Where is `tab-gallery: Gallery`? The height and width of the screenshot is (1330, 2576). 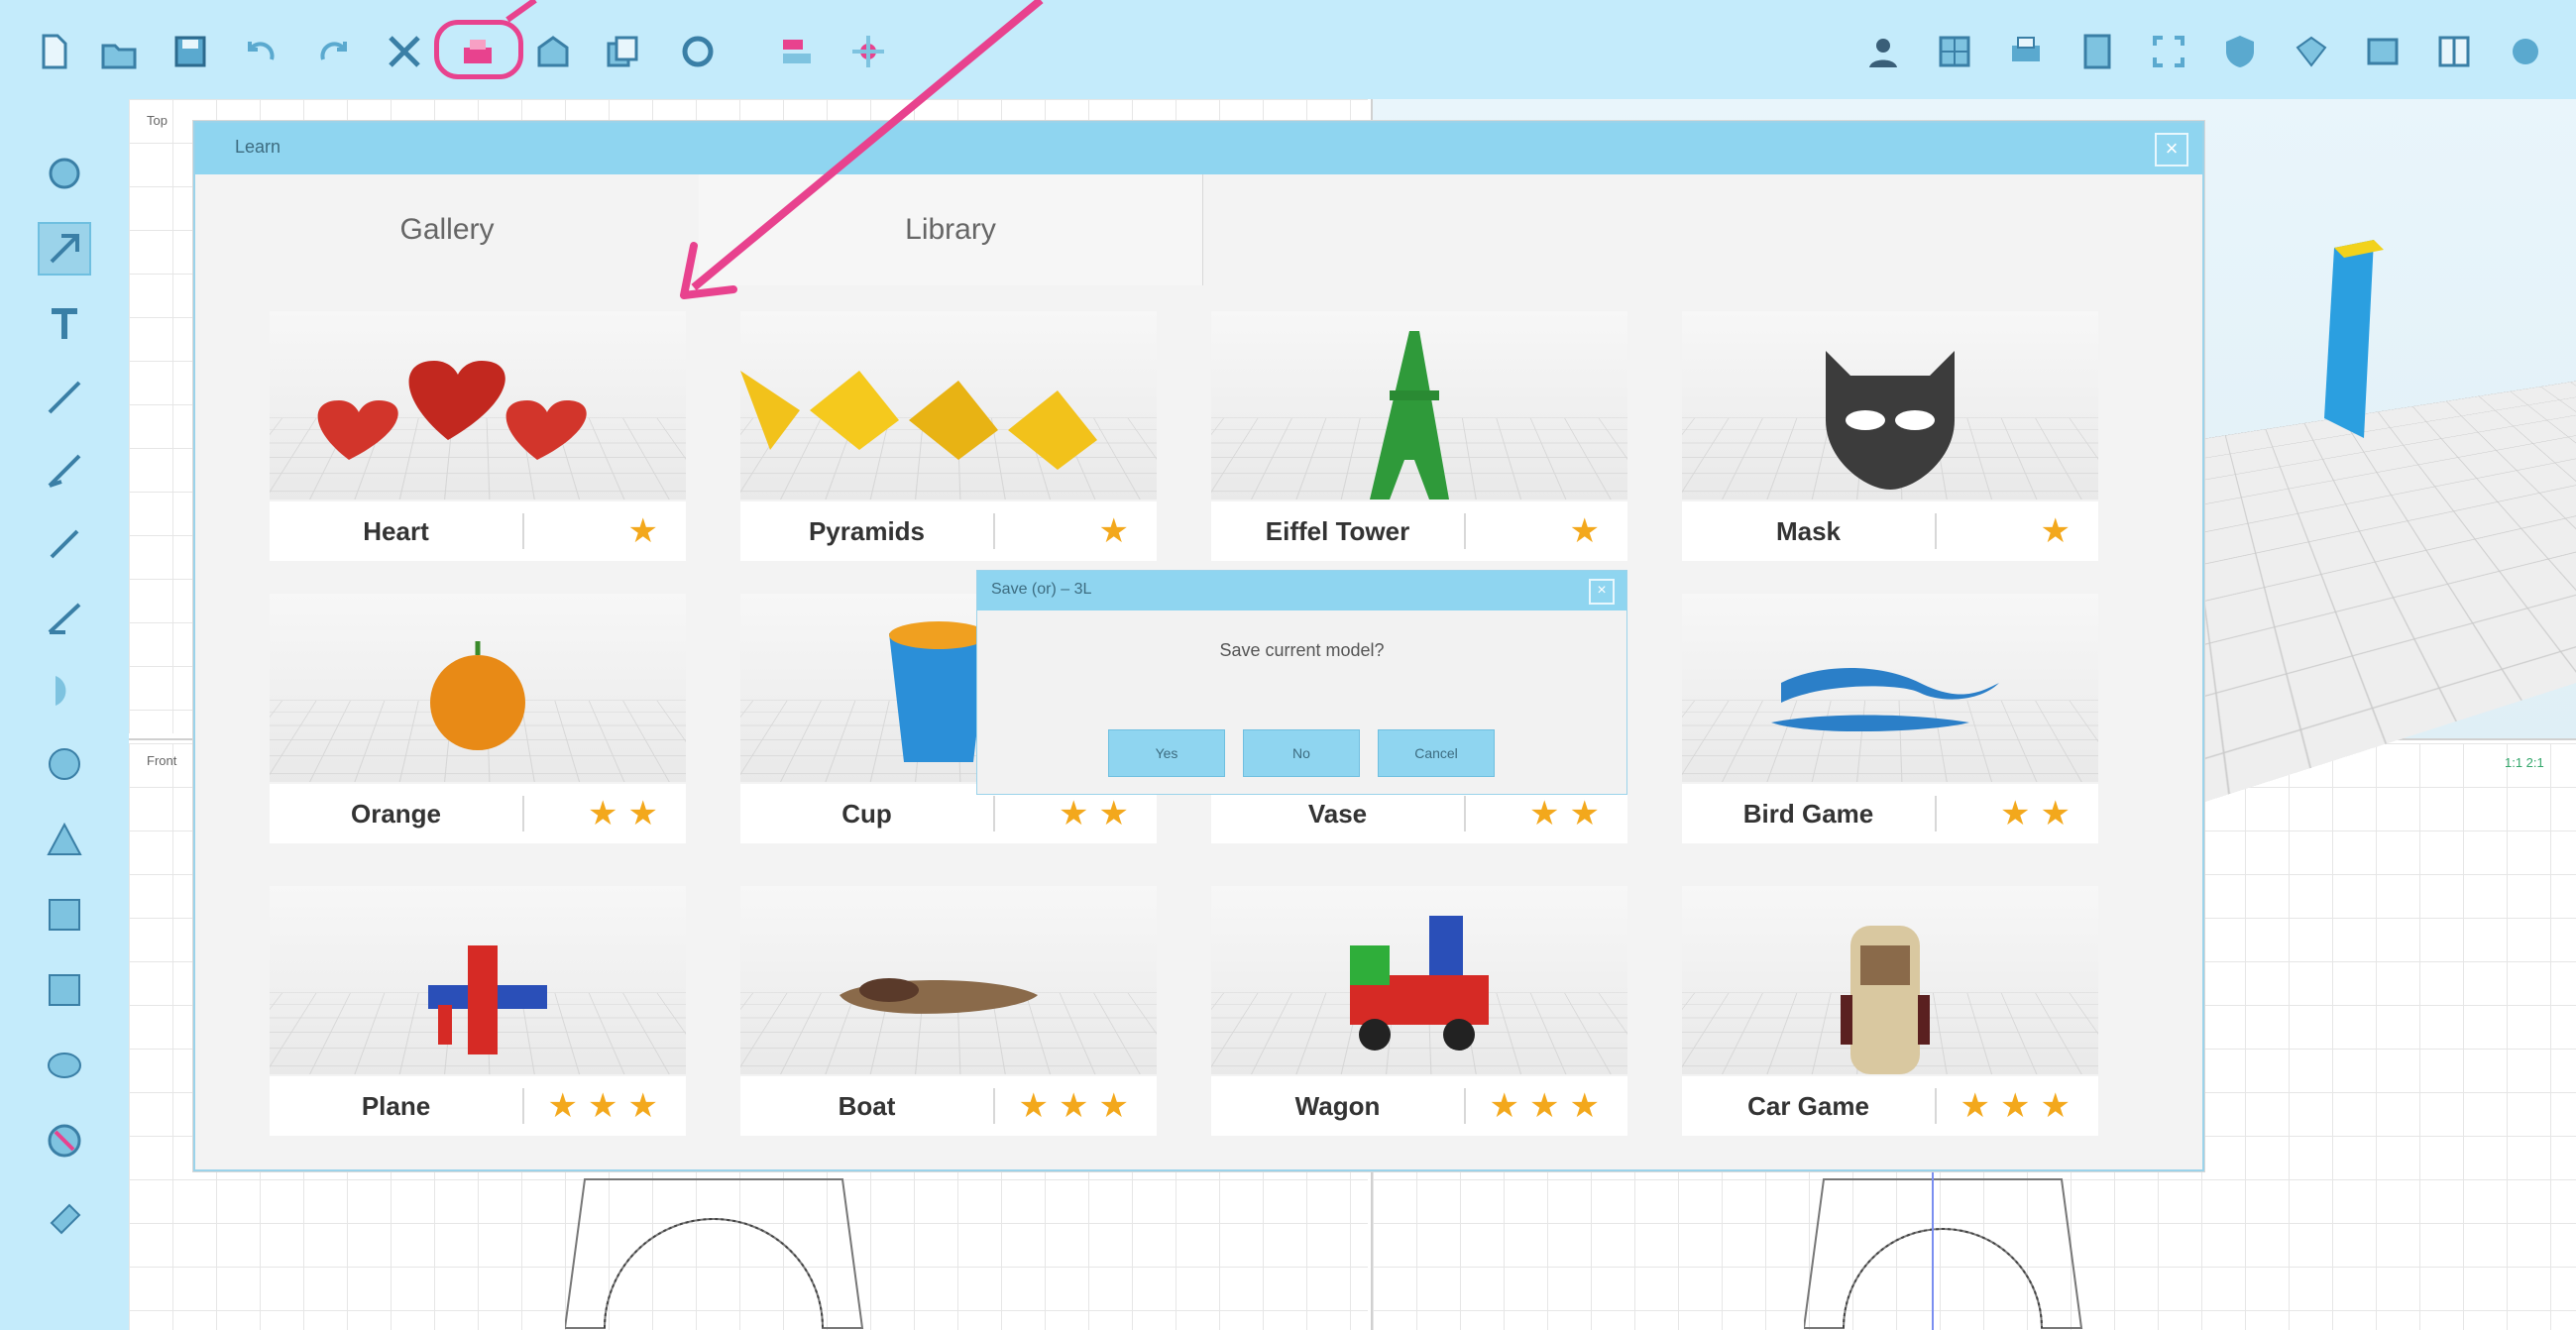
tab-gallery: Gallery is located at coordinates (447, 229).